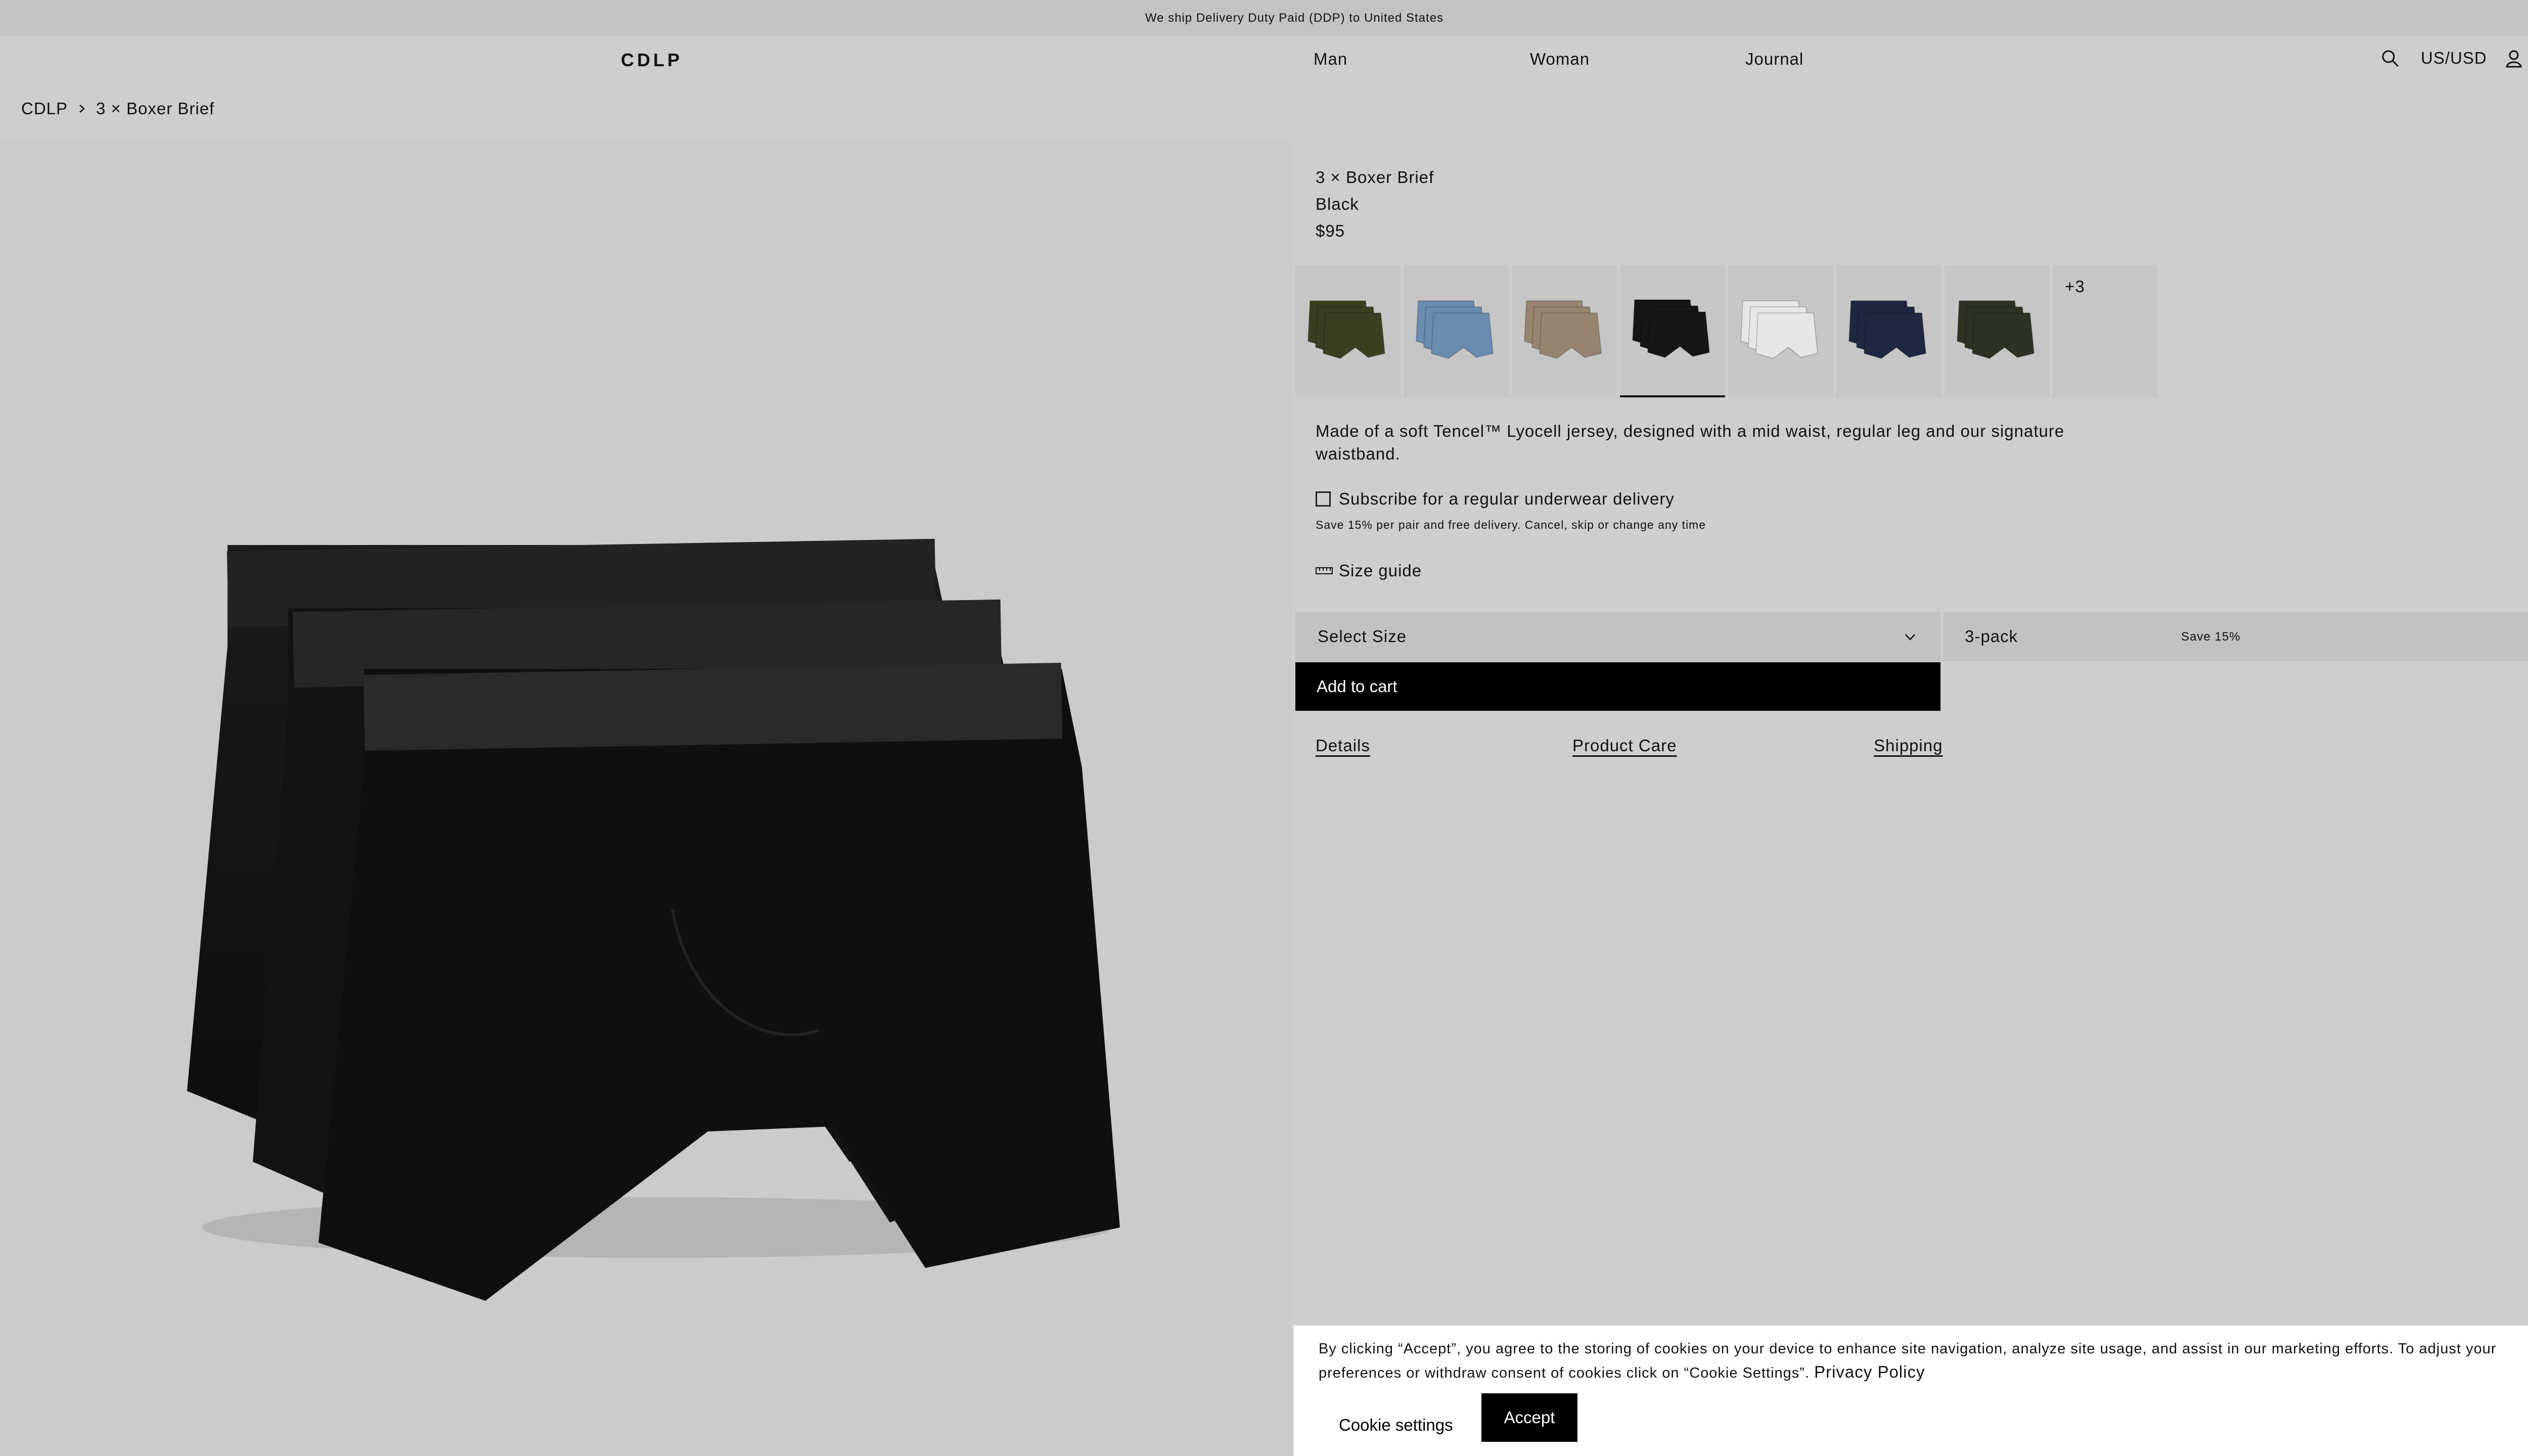 The width and height of the screenshot is (2528, 1456). I want to click on cookie-settings-button: Cookie settings, so click(1396, 1425).